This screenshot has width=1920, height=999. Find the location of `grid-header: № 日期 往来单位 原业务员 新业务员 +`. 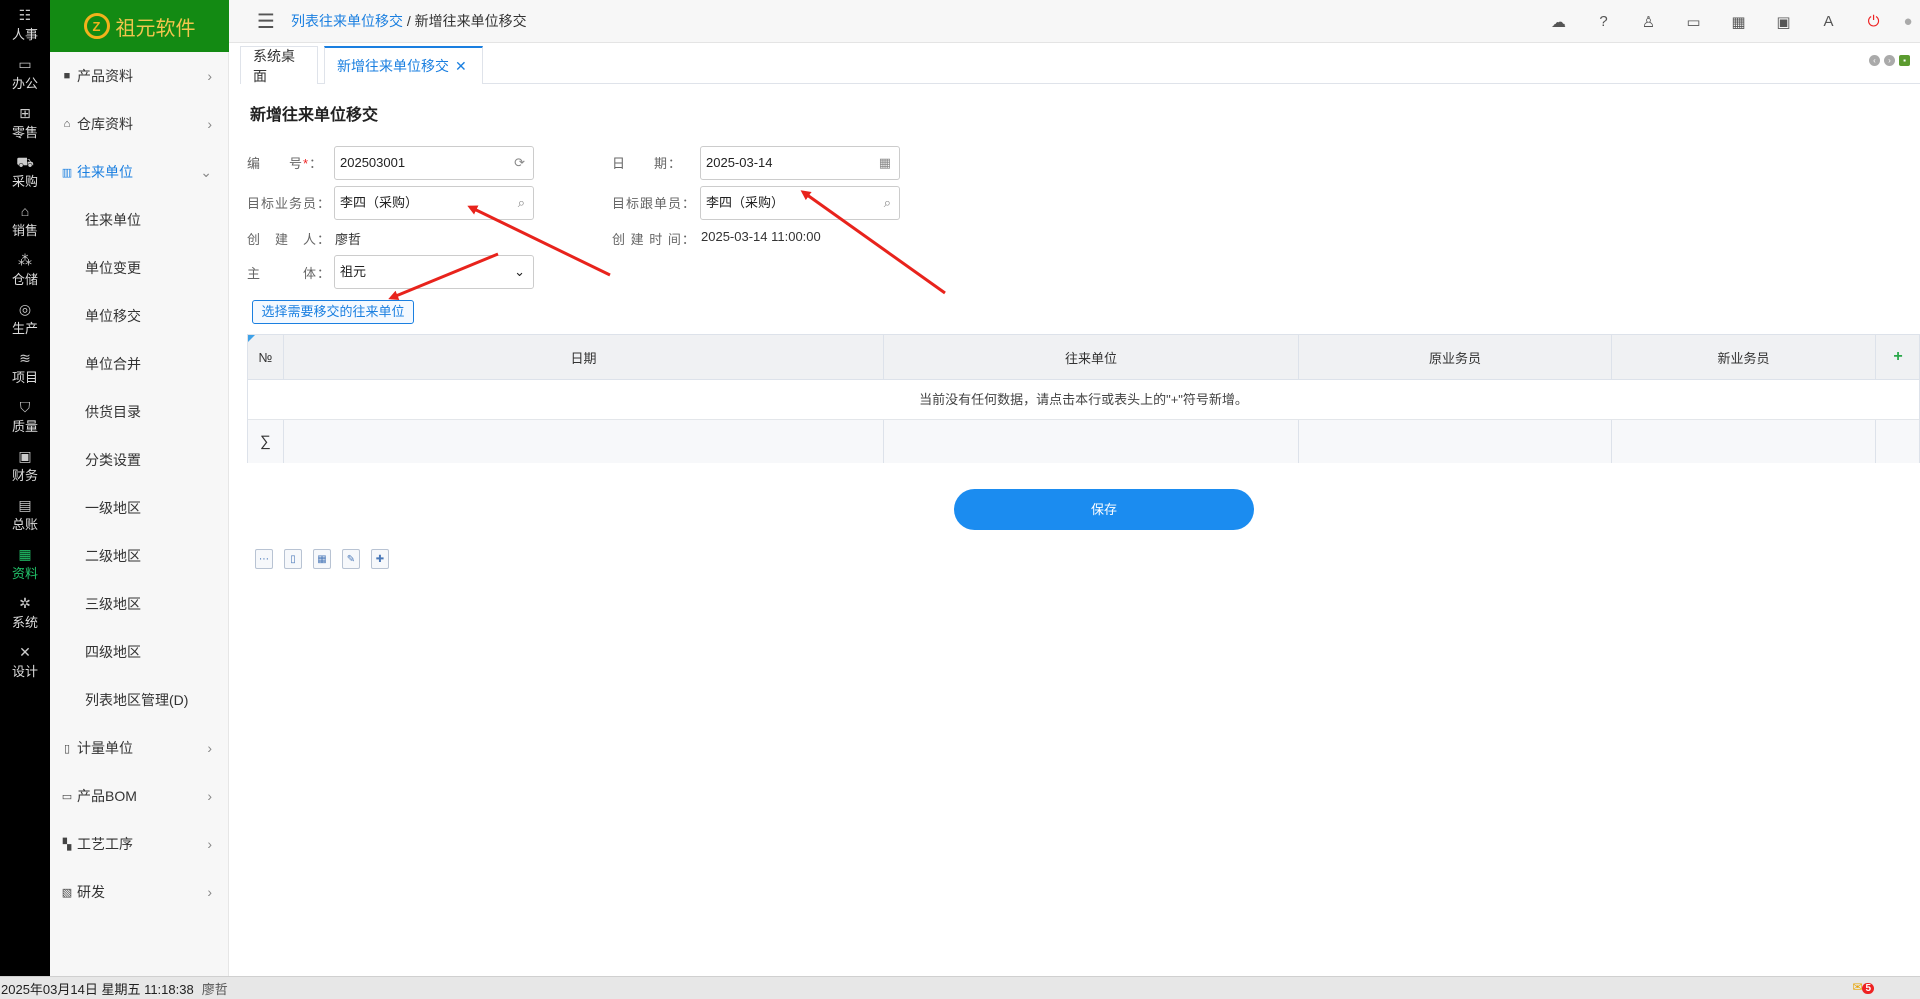

grid-header: № 日期 往来单位 原业务员 新业务员 + is located at coordinates (1083, 357).